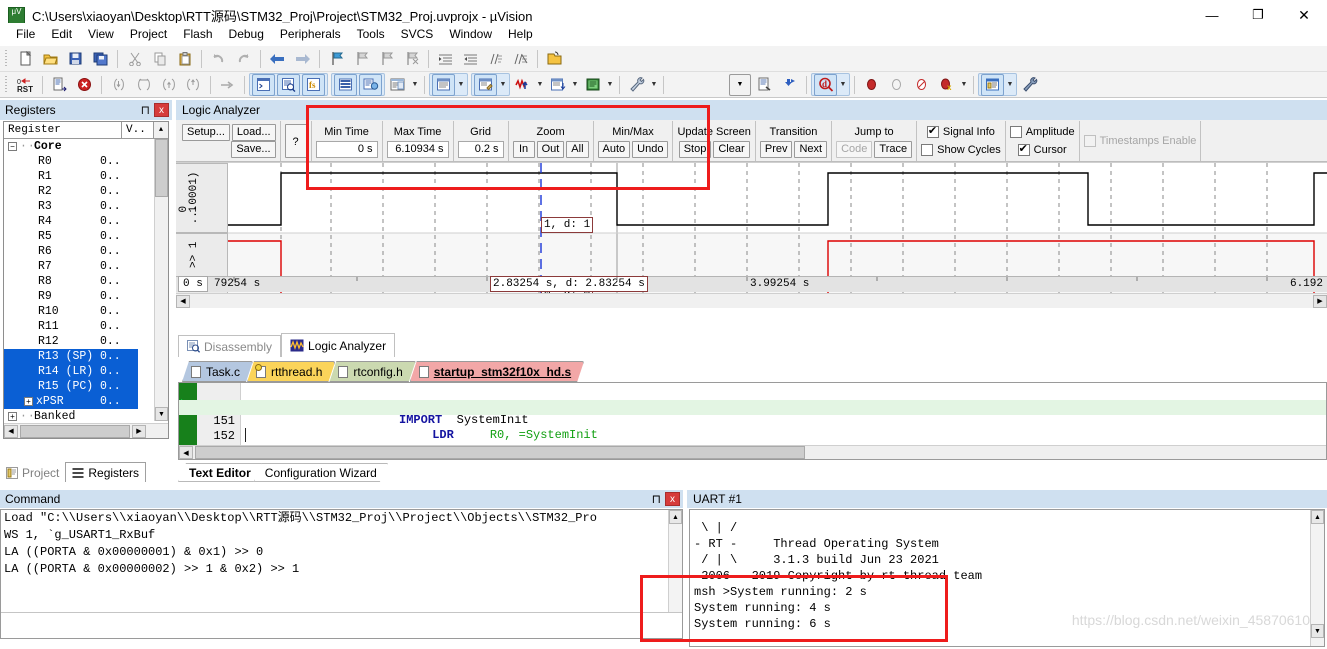  Describe the element at coordinates (361, 59) in the screenshot. I see `bookmark-prev-icon` at that location.